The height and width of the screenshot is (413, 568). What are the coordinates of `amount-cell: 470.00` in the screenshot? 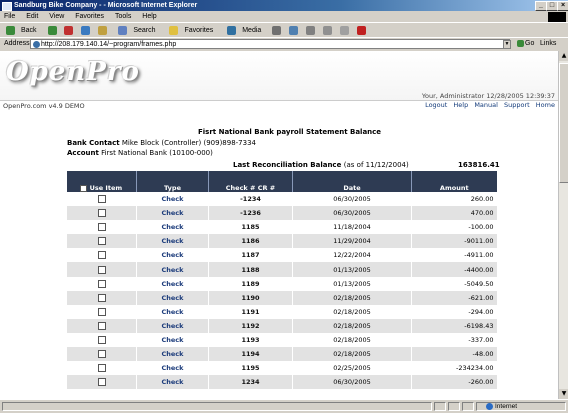 It's located at (454, 213).